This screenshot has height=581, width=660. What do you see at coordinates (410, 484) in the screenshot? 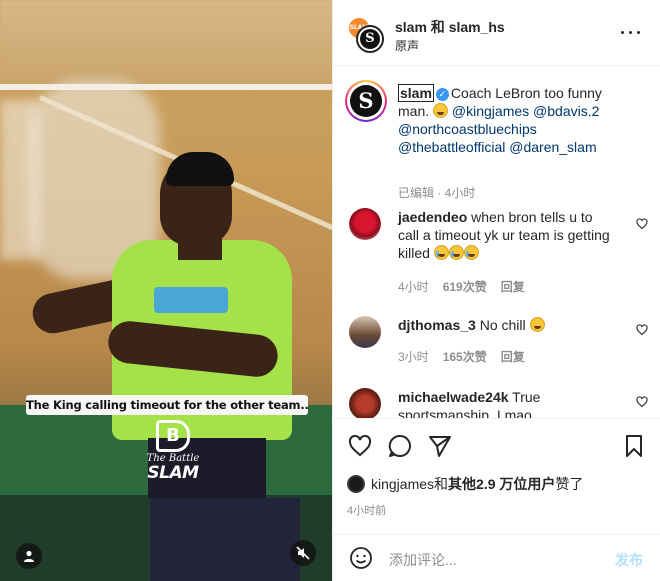
I see `likes-prefix: kingjames和` at bounding box center [410, 484].